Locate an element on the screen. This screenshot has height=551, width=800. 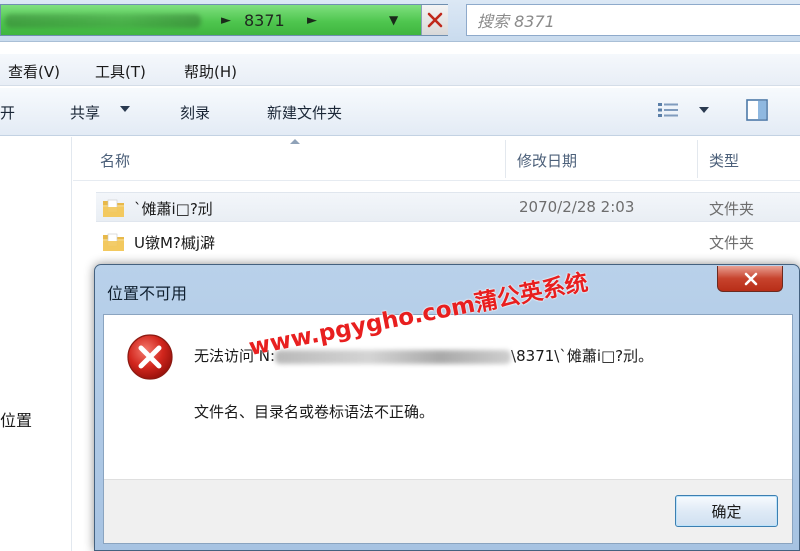
menu-view: 查看(V) is located at coordinates (34, 71).